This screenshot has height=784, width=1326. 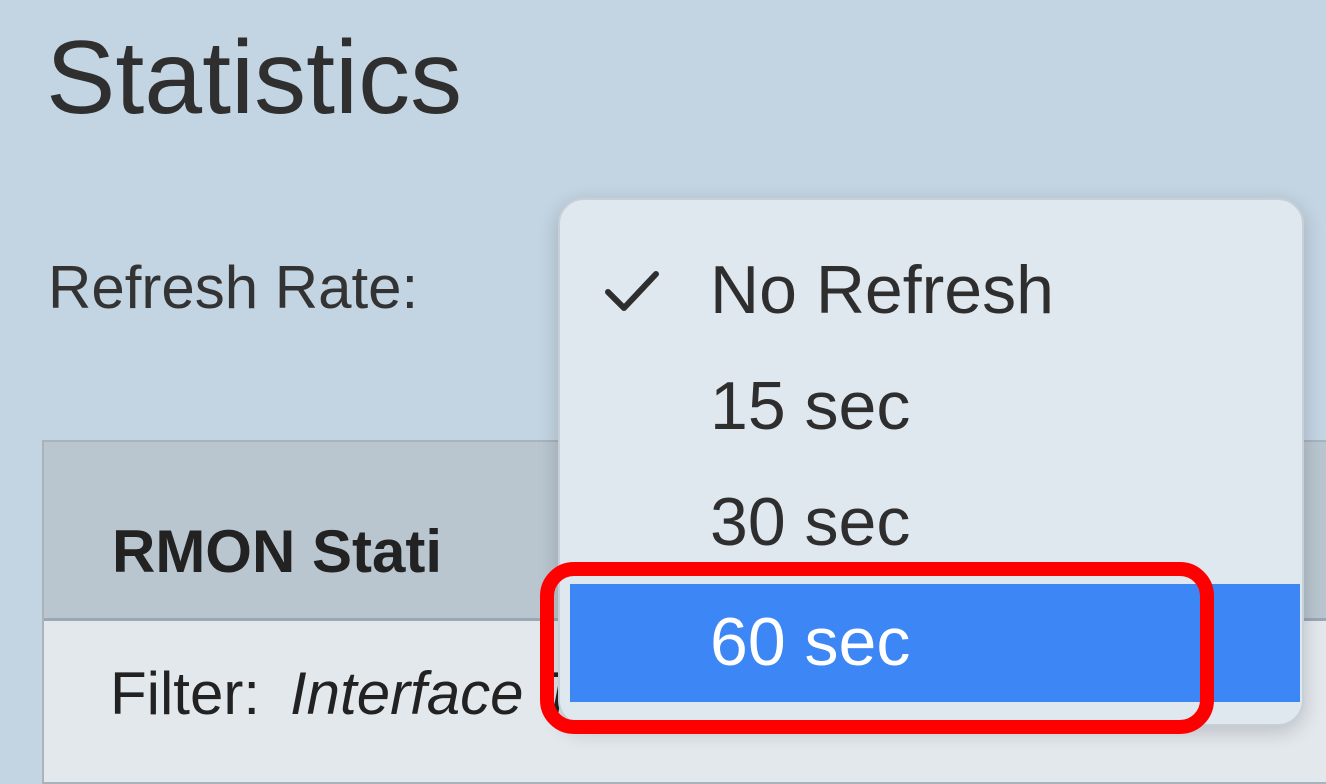 What do you see at coordinates (185, 693) in the screenshot?
I see `filter-label: Filter:` at bounding box center [185, 693].